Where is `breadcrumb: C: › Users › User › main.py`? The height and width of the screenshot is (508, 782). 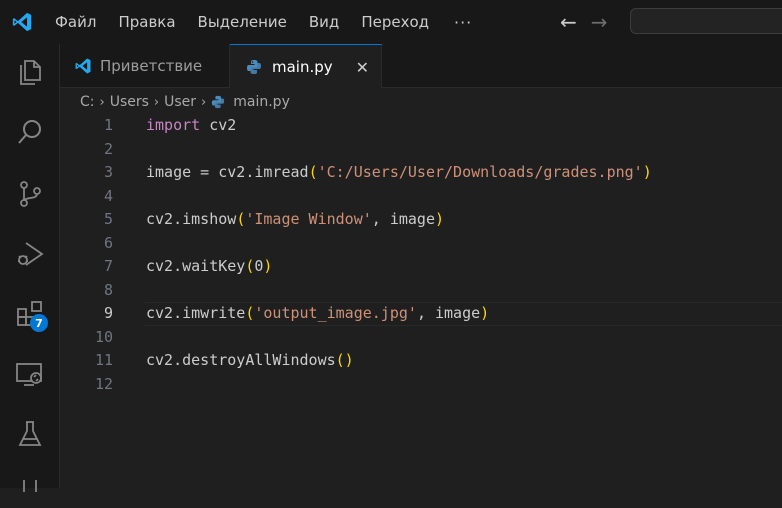
breadcrumb: C: › Users › User › main.py is located at coordinates (185, 102).